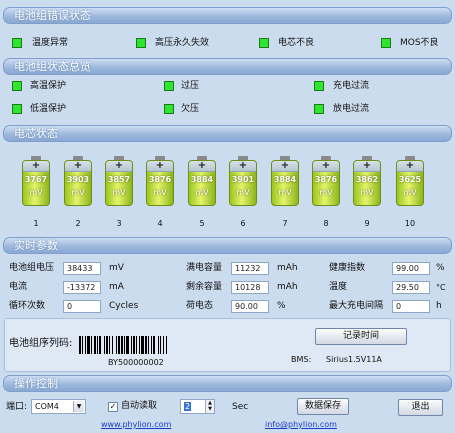  Describe the element at coordinates (296, 43) in the screenshot. I see `error-label-cell: 电芯不良` at that location.